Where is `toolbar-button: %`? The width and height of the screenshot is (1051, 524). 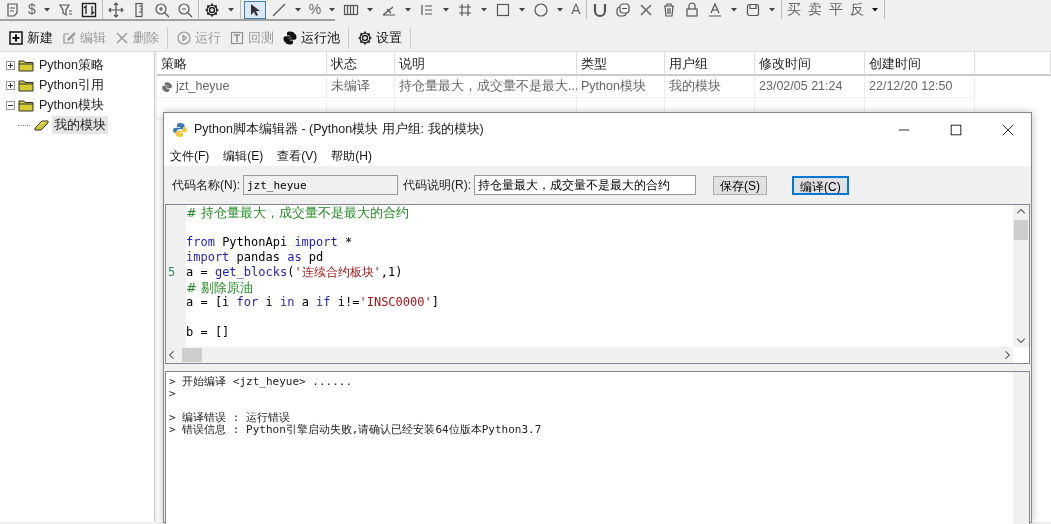 toolbar-button: % is located at coordinates (315, 9).